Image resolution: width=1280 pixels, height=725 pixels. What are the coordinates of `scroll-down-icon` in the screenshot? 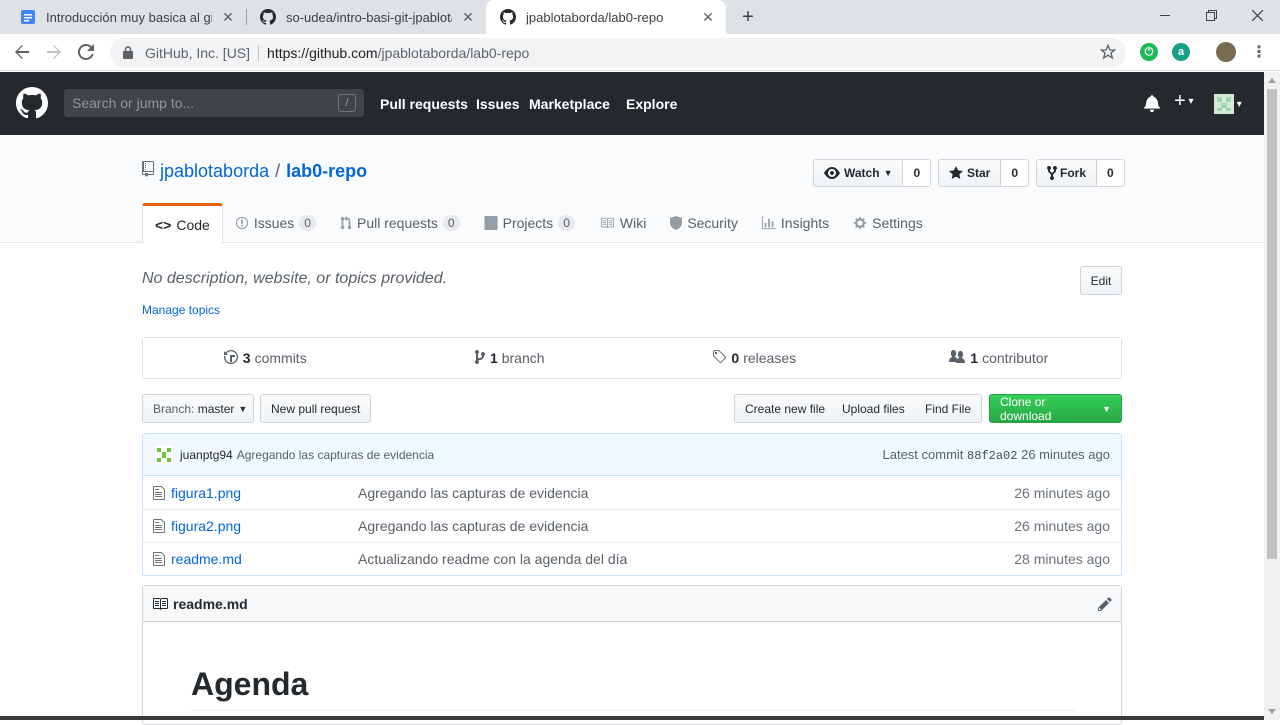 It's located at (1272, 711).